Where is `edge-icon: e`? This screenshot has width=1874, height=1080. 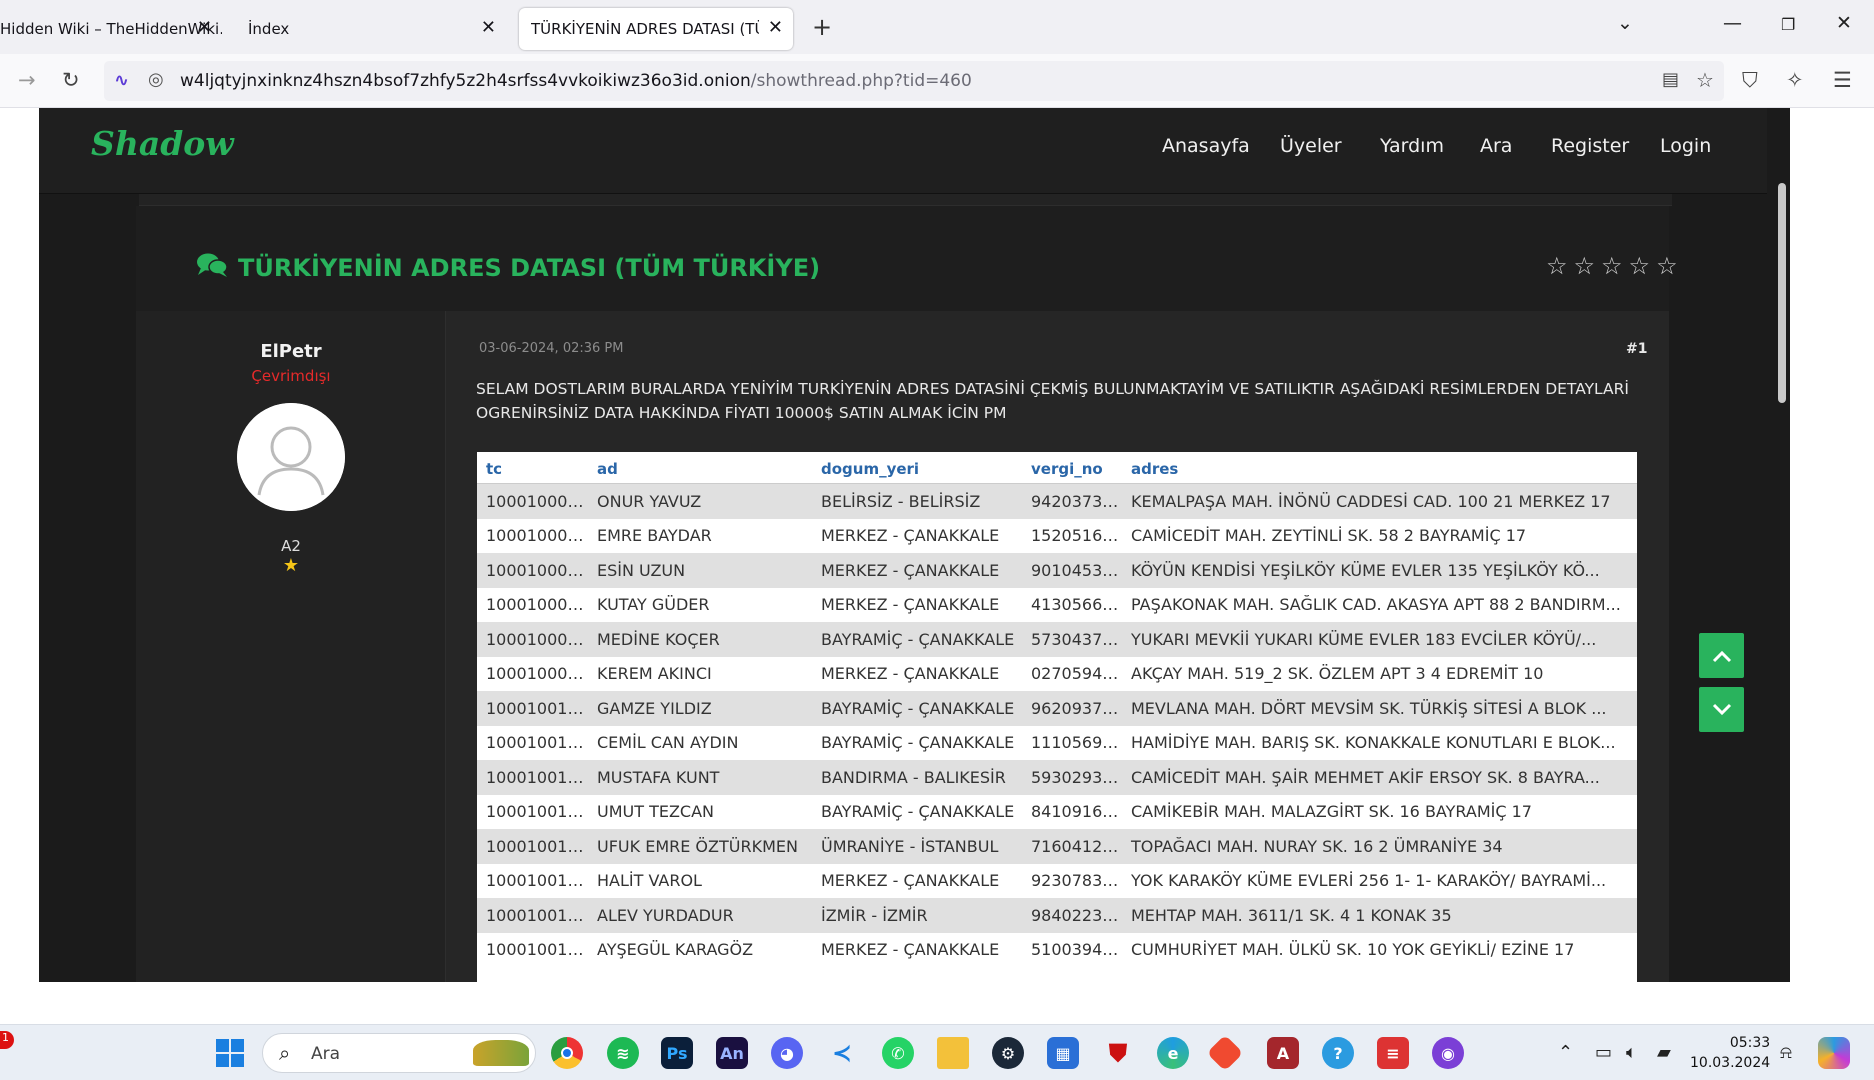 edge-icon: e is located at coordinates (1173, 1053).